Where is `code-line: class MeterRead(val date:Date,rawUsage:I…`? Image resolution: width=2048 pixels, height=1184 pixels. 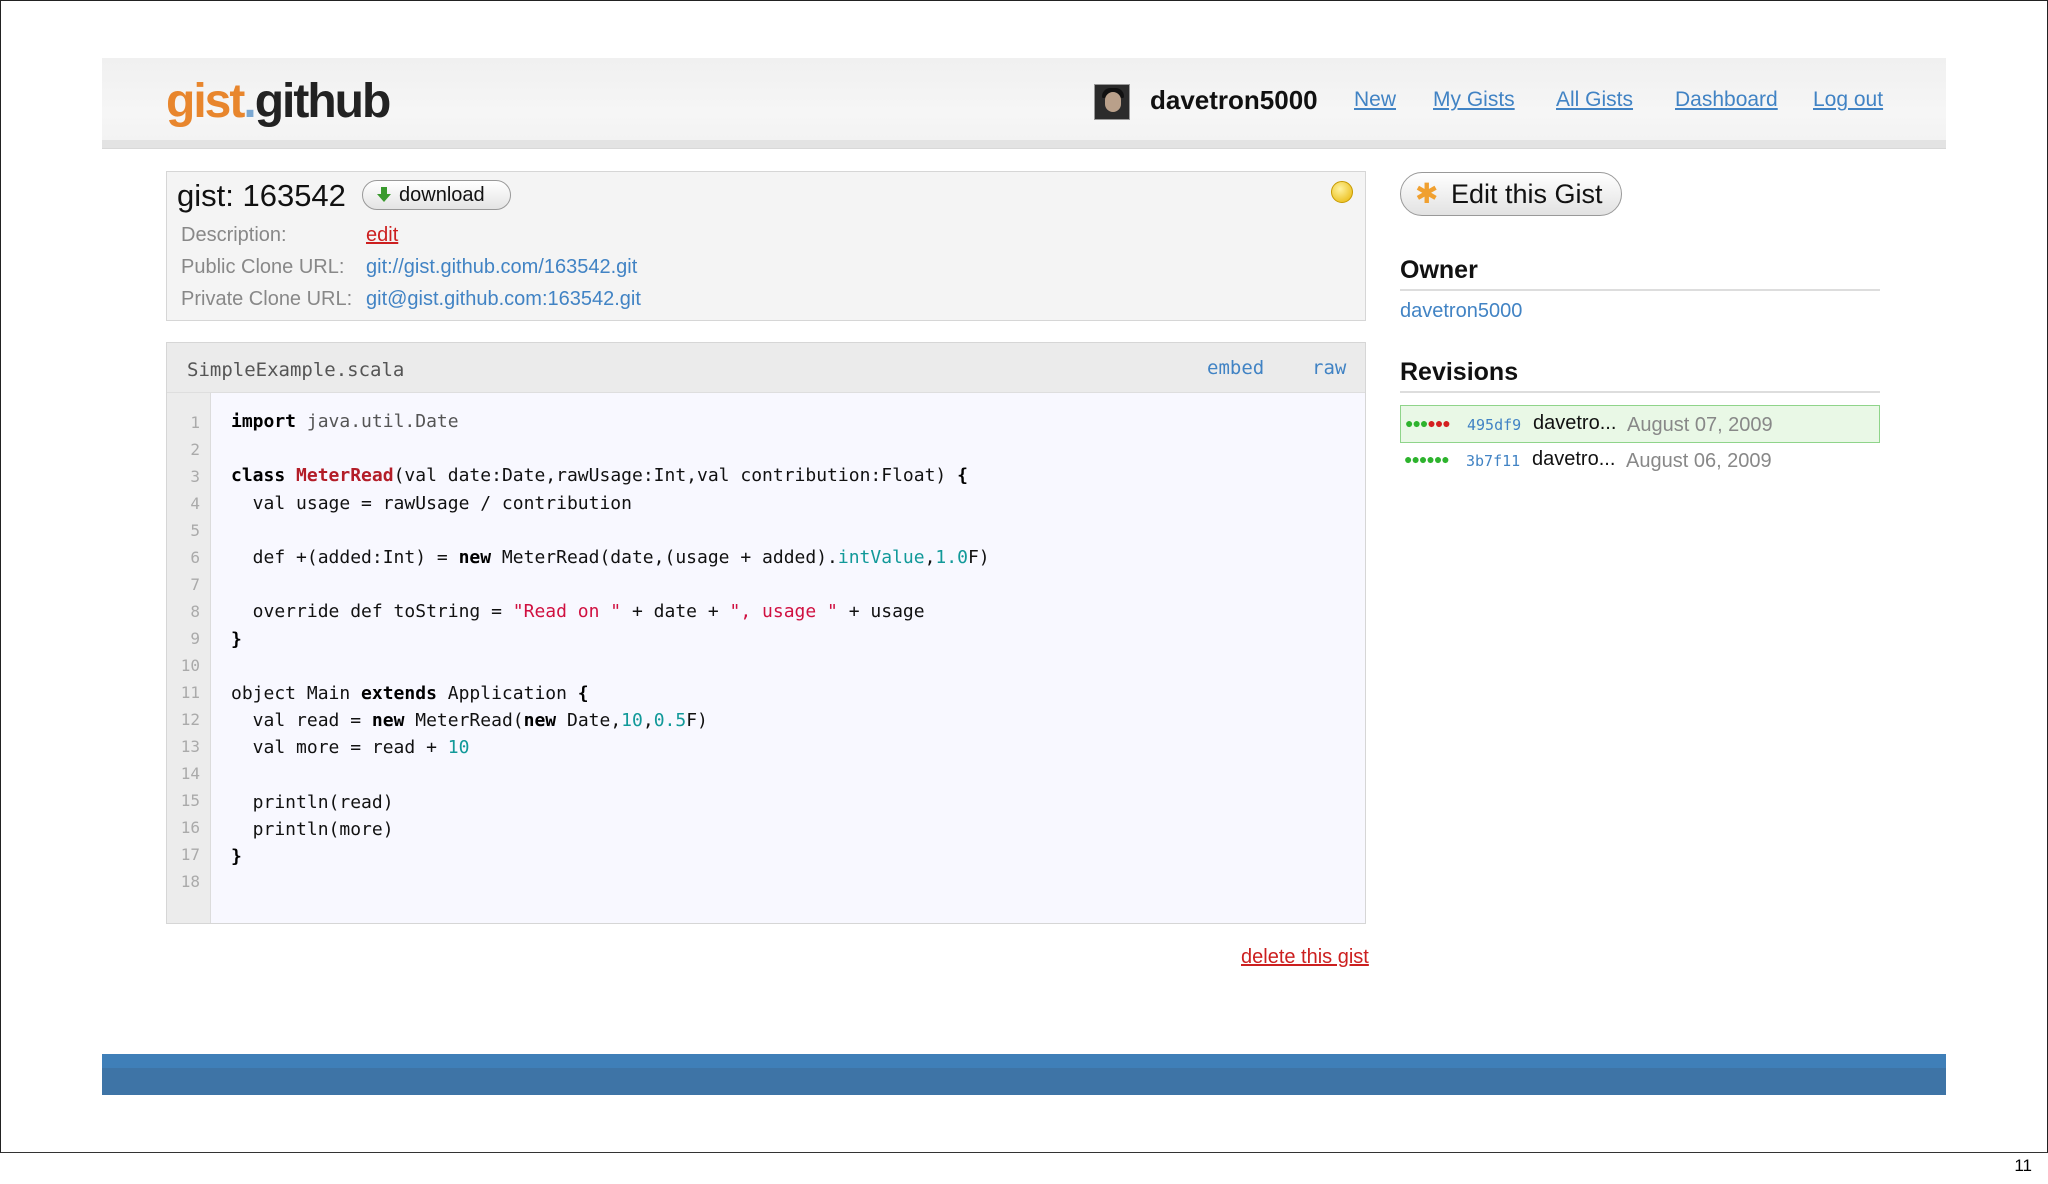 code-line: class MeterRead(val date:Date,rawUsage:I… is located at coordinates (599, 476).